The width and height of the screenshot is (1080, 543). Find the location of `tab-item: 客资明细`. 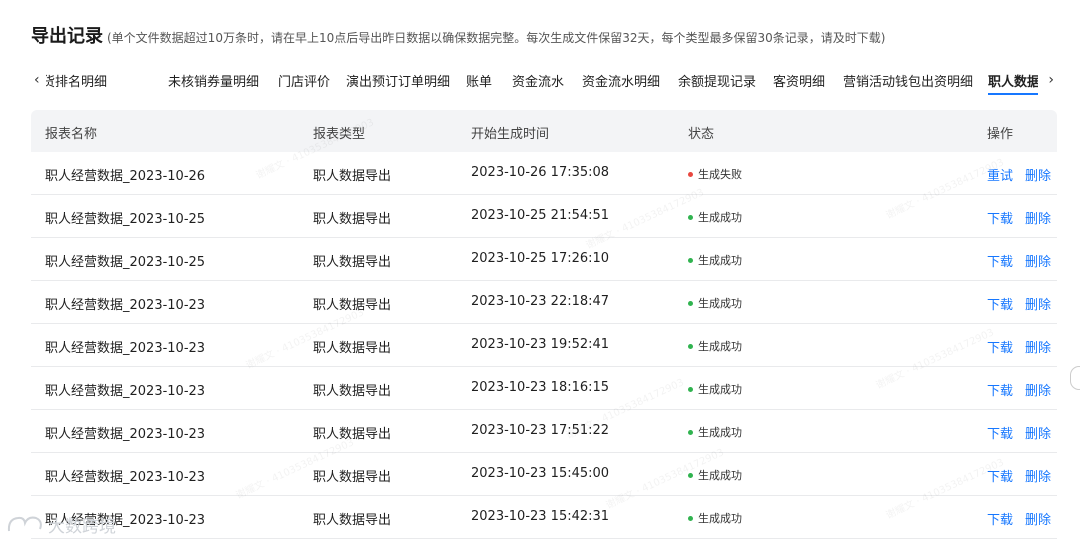

tab-item: 客资明细 is located at coordinates (799, 80).